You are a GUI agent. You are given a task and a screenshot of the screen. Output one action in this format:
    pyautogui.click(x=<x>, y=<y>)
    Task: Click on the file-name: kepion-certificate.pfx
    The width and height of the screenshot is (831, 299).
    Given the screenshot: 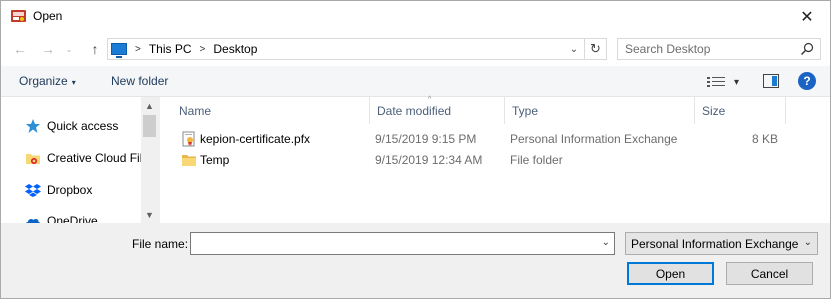 What is the action you would take?
    pyautogui.click(x=255, y=139)
    